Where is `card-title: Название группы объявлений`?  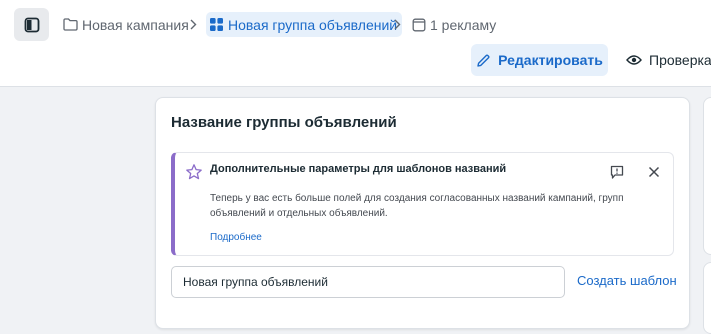
card-title: Название группы объявлений is located at coordinates (284, 122).